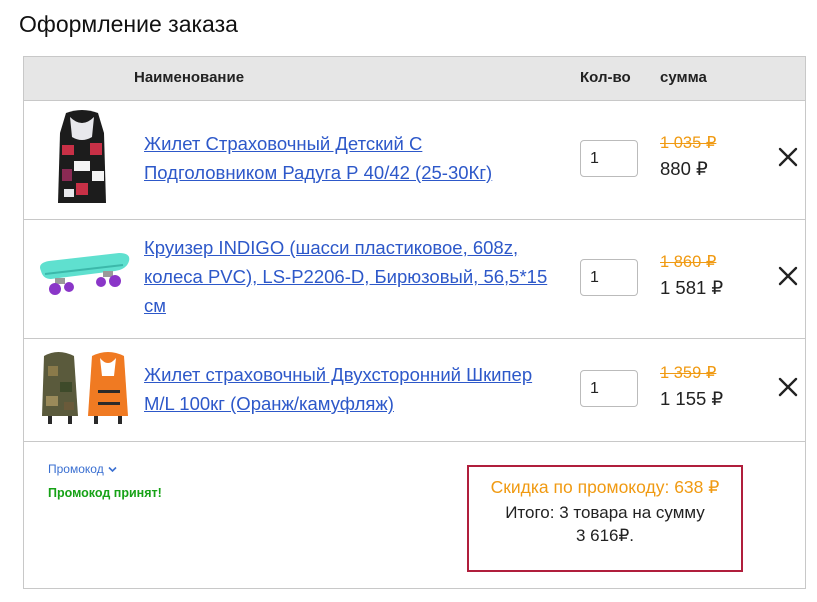 The height and width of the screenshot is (602, 817). Describe the element at coordinates (318, 172) in the screenshot. I see `product-name-line: Подголовником Радуга Р 40/42 (25-30Кг)` at that location.